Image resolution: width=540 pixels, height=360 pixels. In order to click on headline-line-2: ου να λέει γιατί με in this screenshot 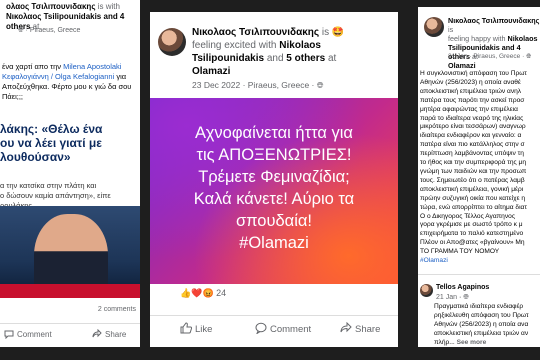, I will do `click(51, 143)`.